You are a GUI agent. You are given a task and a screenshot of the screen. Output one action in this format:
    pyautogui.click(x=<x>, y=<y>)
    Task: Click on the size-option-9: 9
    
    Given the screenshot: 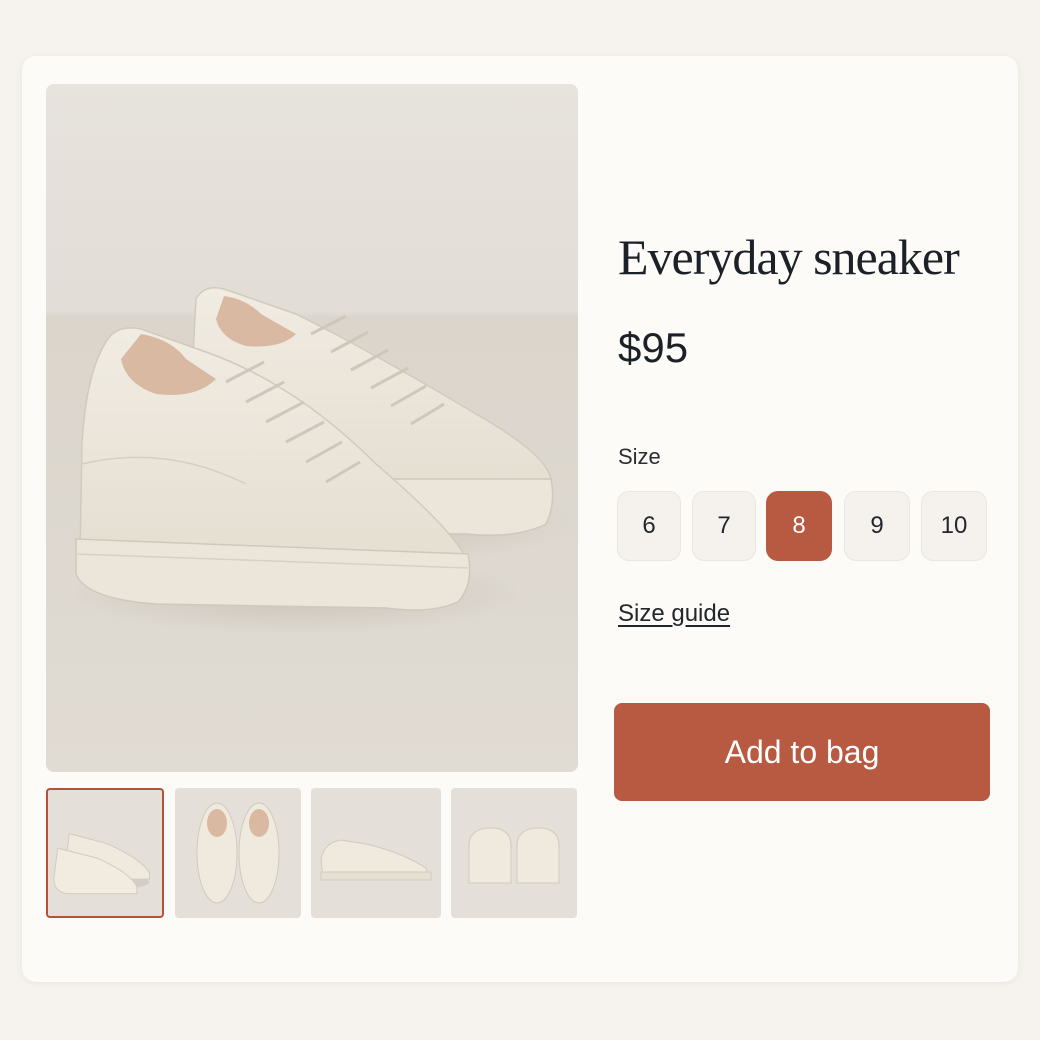 What is the action you would take?
    pyautogui.click(x=877, y=526)
    